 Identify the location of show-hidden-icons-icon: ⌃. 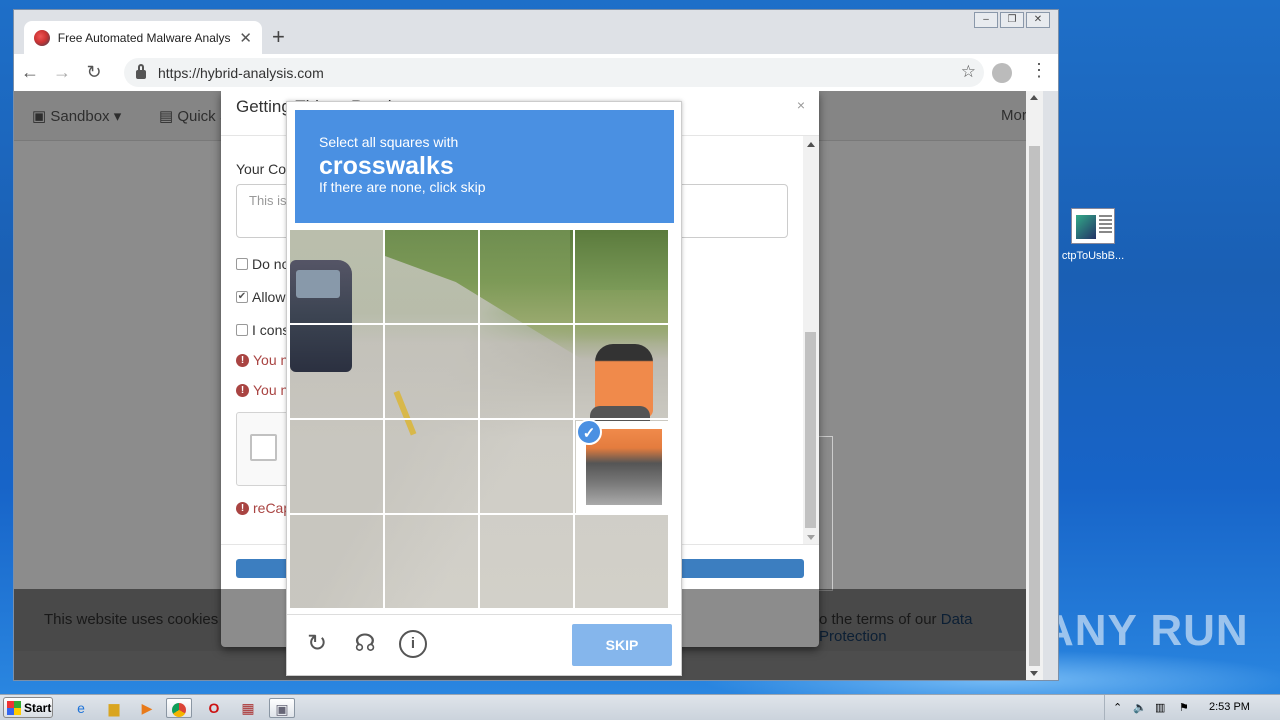
(1117, 707).